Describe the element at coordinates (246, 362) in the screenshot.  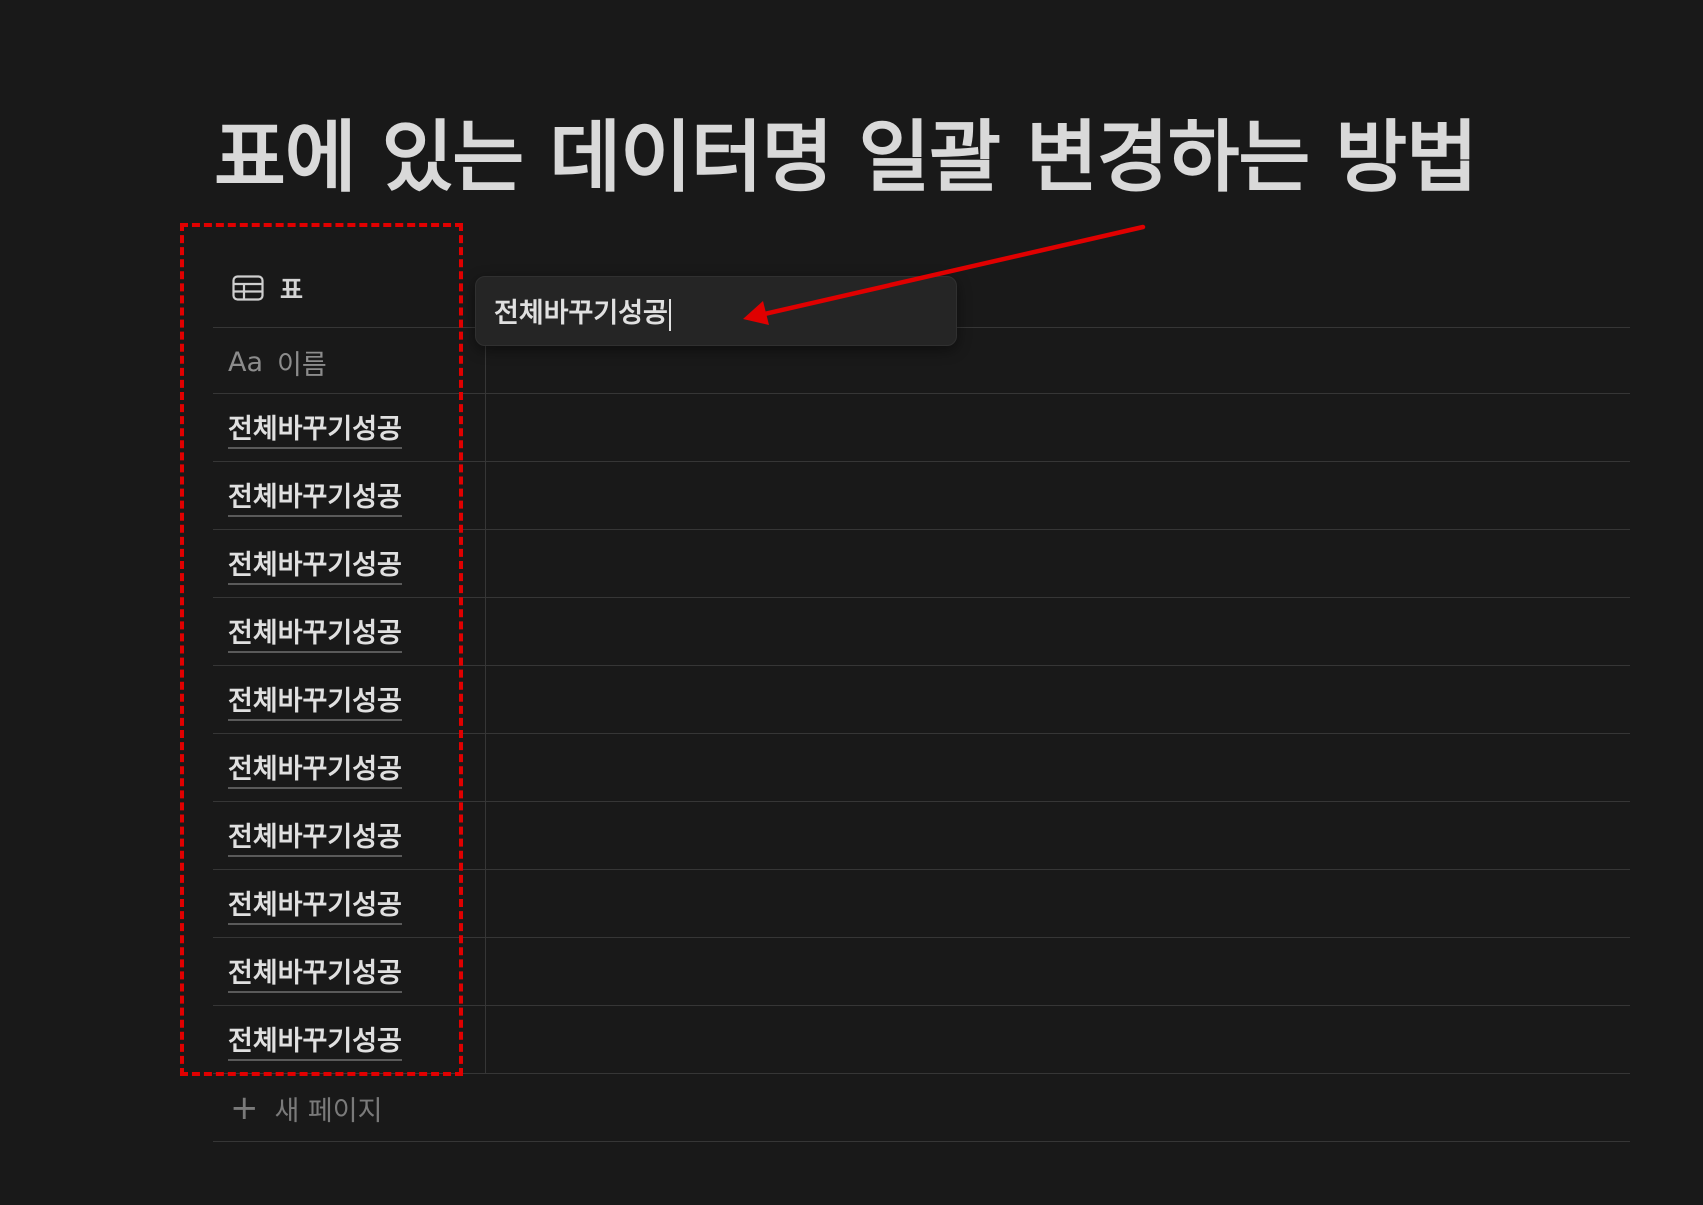
I see `aa-text-icon: Aa` at that location.